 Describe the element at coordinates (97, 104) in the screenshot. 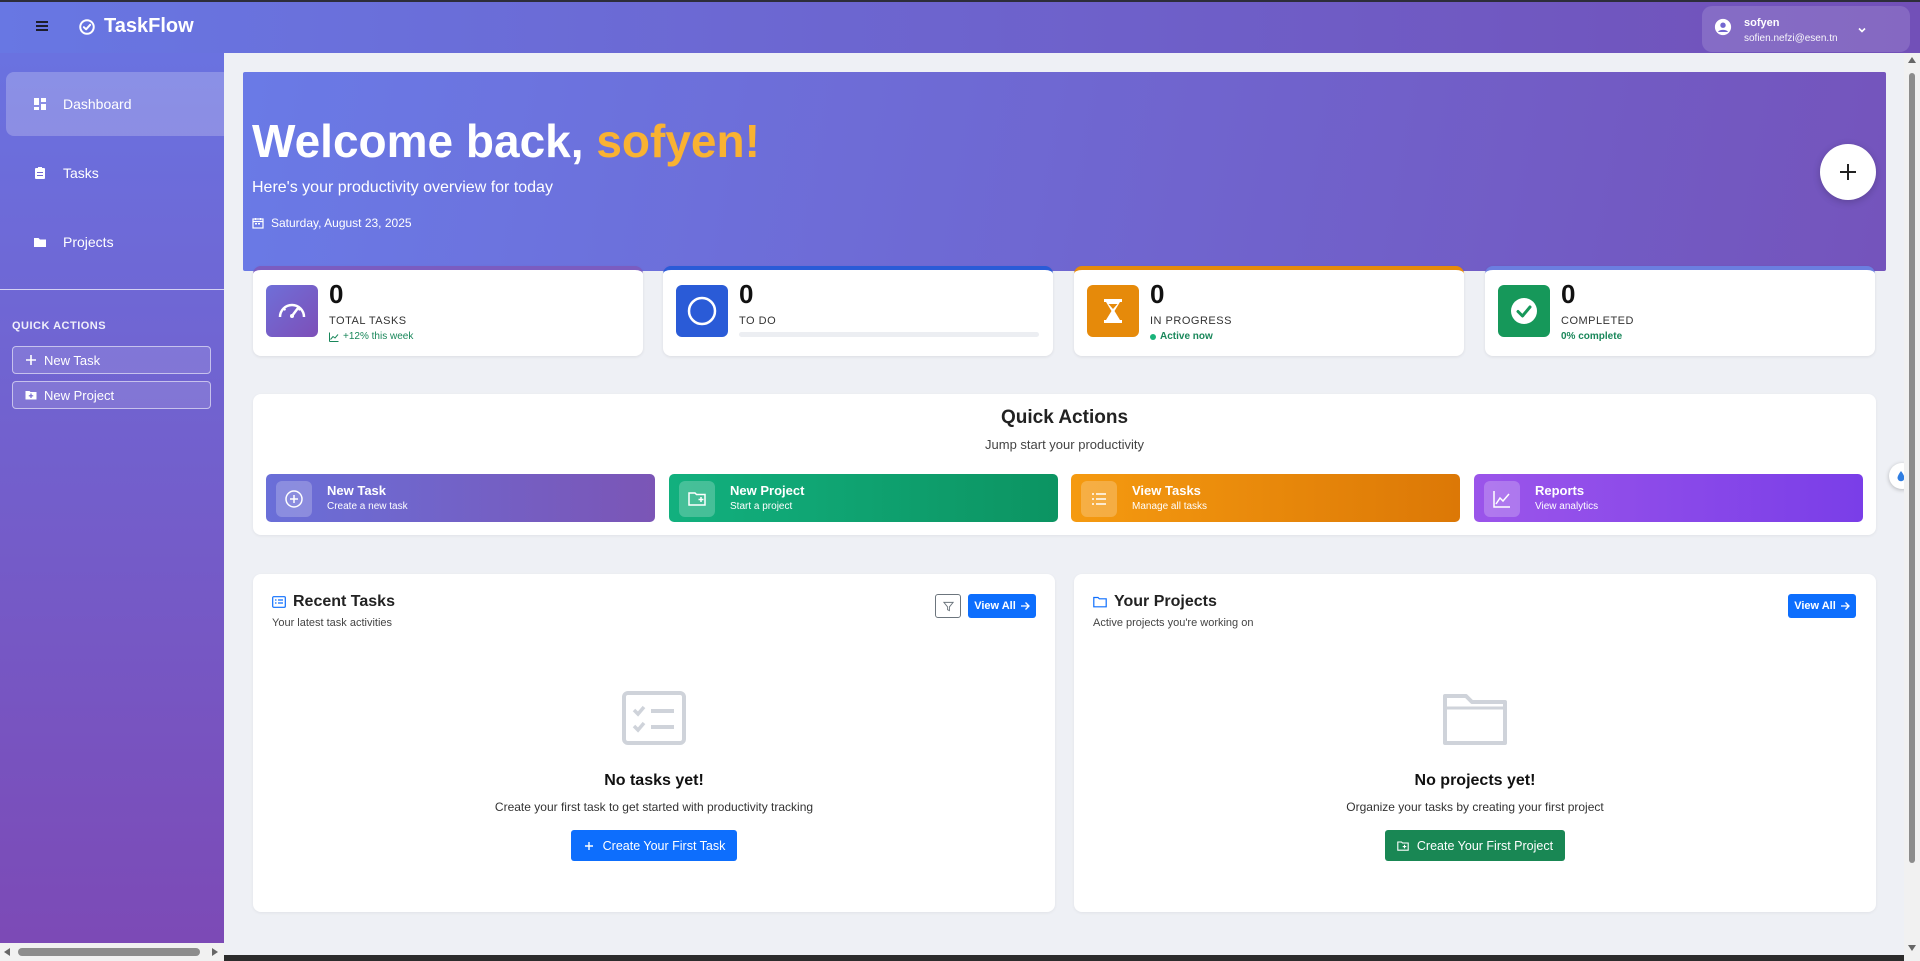

I see `sidebar-item-label: Dashboard` at that location.